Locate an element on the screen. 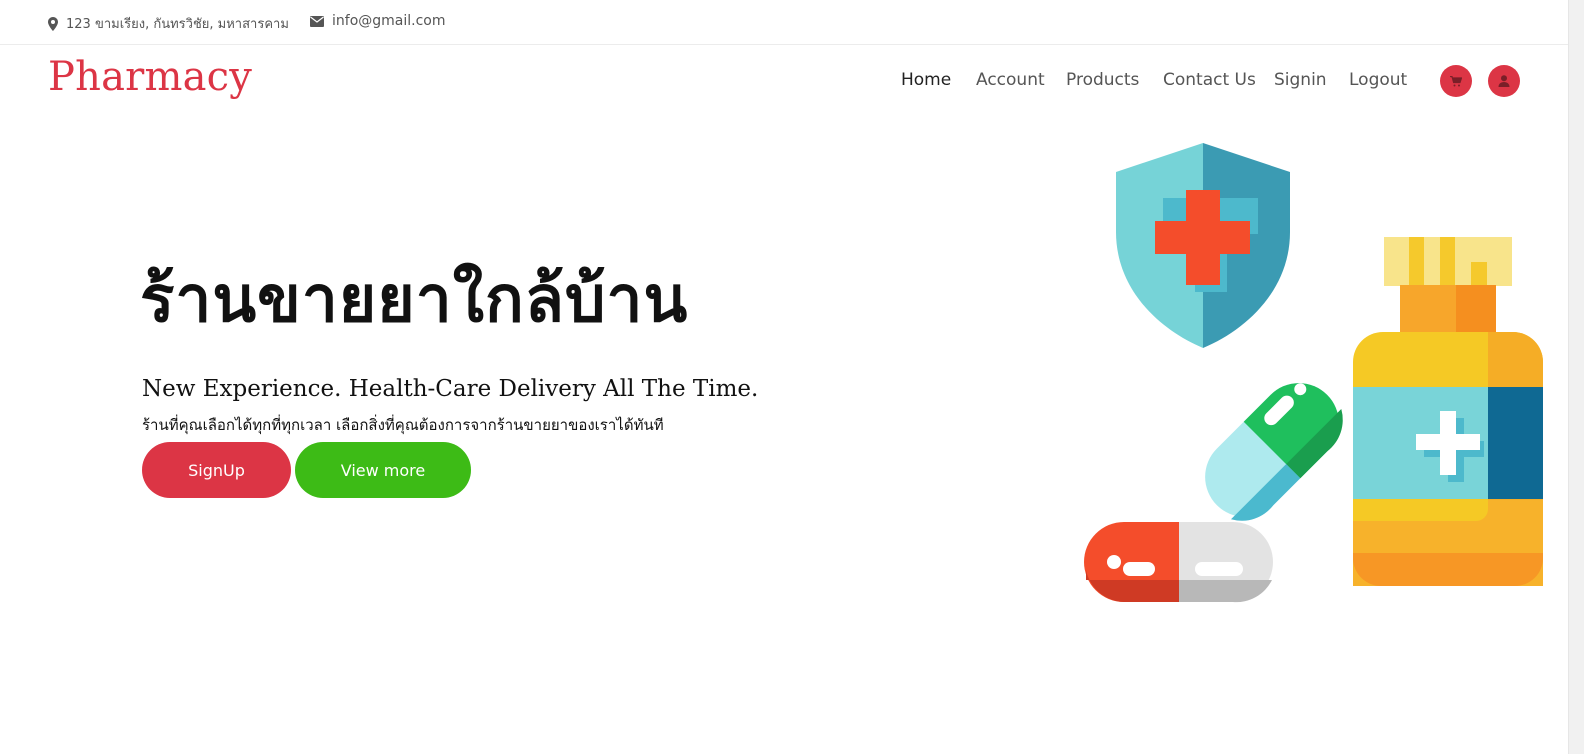 Image resolution: width=1584 pixels, height=754 pixels. user-button is located at coordinates (1504, 81).